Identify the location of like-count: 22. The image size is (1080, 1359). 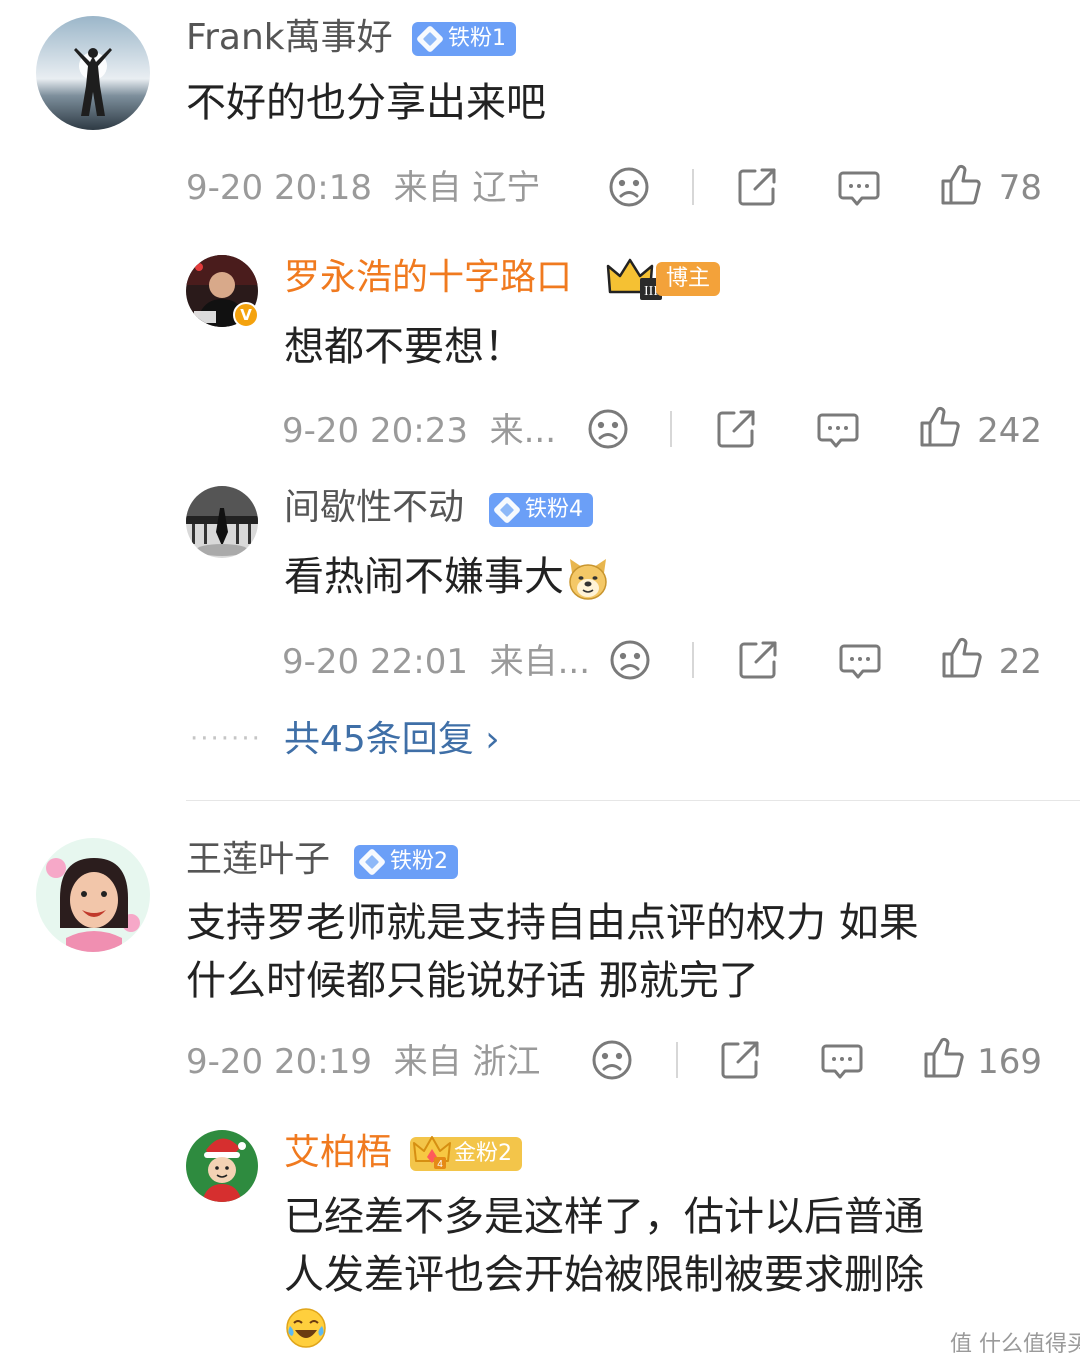
(1020, 662).